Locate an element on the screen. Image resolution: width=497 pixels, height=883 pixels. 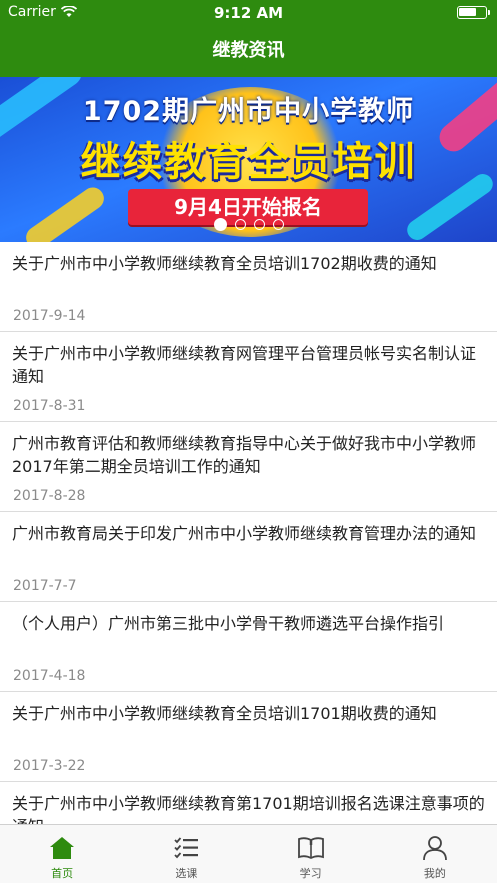
tab-label: 首页 is located at coordinates (62, 873).